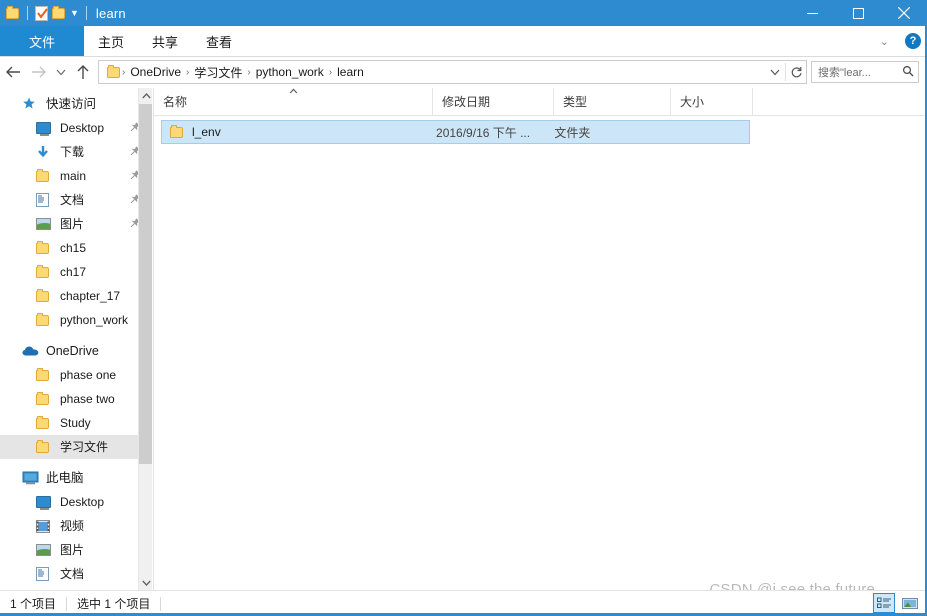 The image size is (927, 616). I want to click on tab-home: 主页, so click(111, 41).